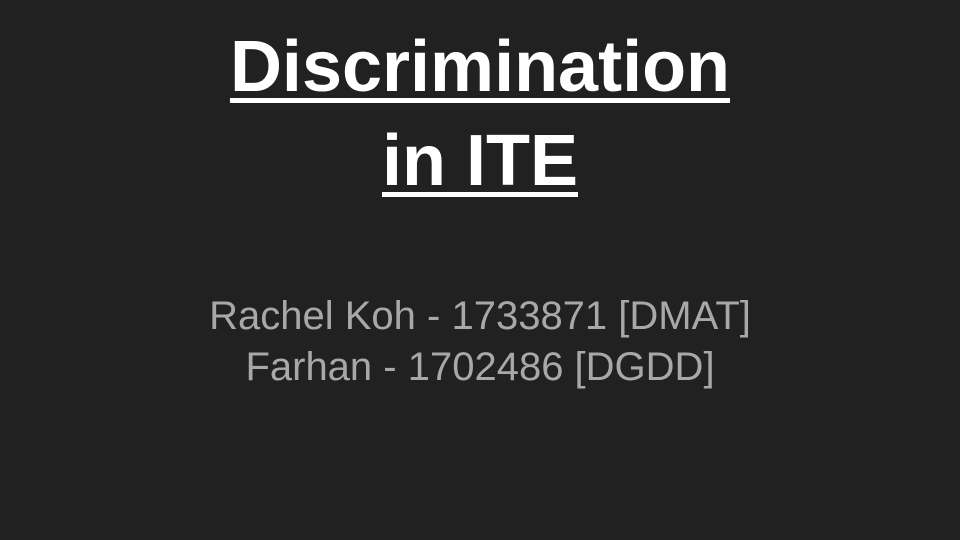  I want to click on slide-title-line-1: Discrimination, so click(480, 67).